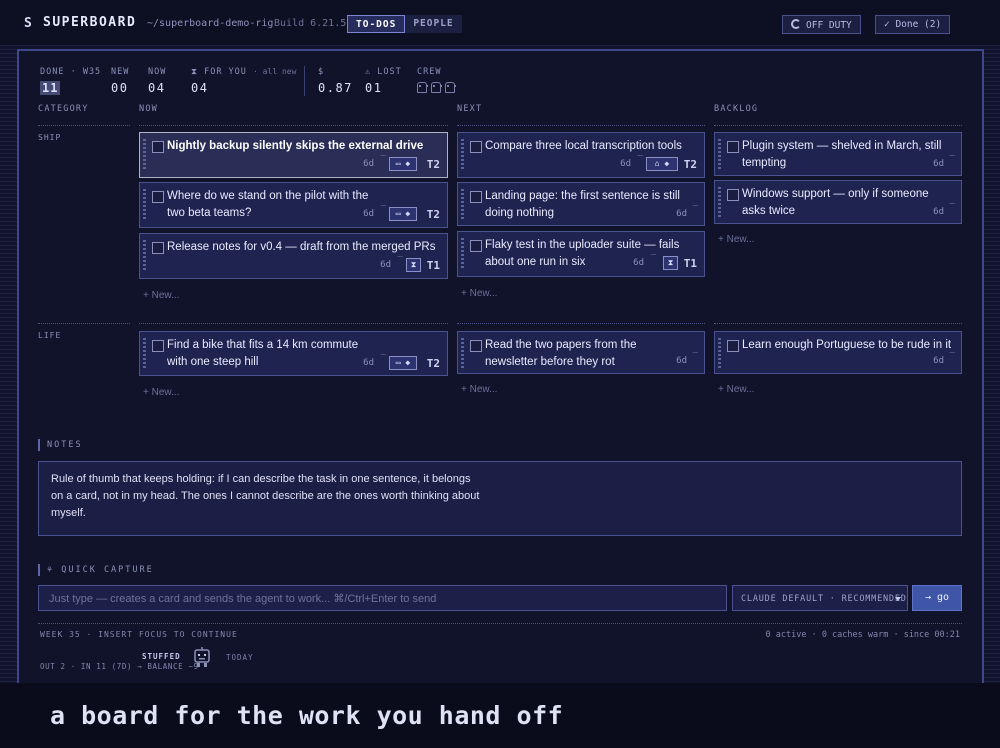 The height and width of the screenshot is (748, 1000). I want to click on agent-status-badge: ▭ ◆, so click(403, 363).